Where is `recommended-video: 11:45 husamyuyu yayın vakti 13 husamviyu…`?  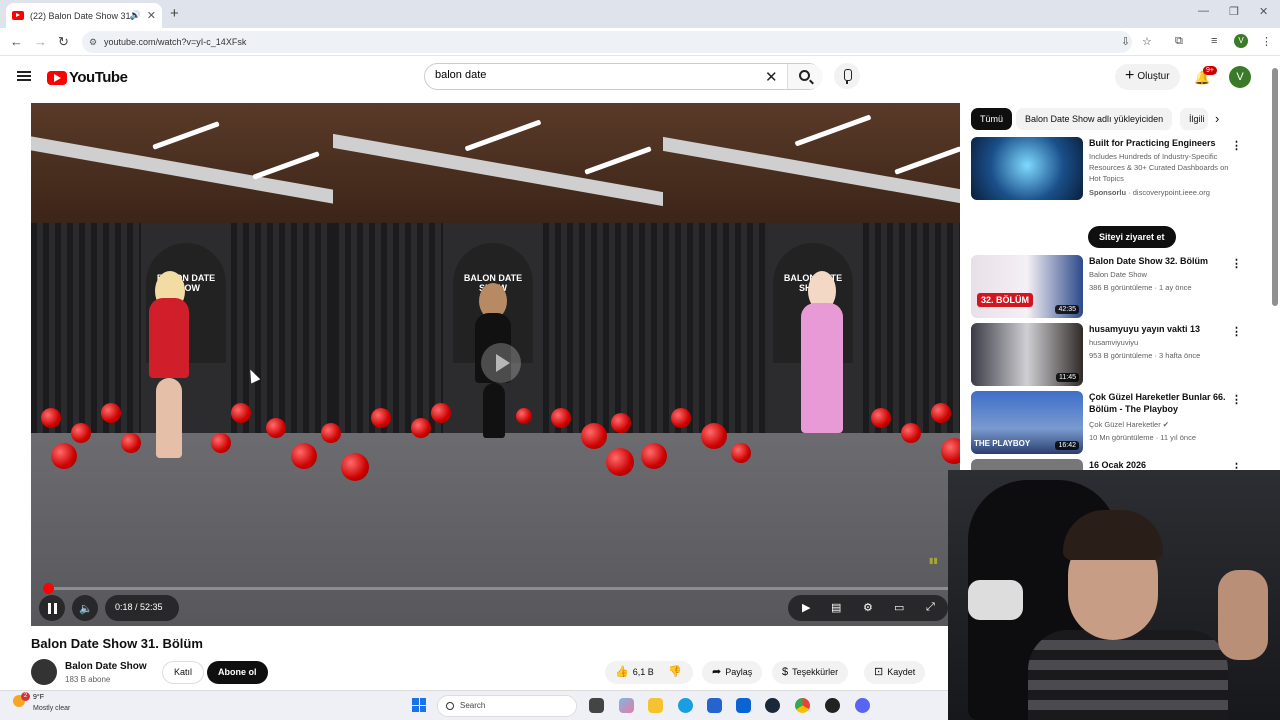
recommended-video: 11:45 husamyuyu yayın vakti 13 husamviyu… is located at coordinates (1116, 356).